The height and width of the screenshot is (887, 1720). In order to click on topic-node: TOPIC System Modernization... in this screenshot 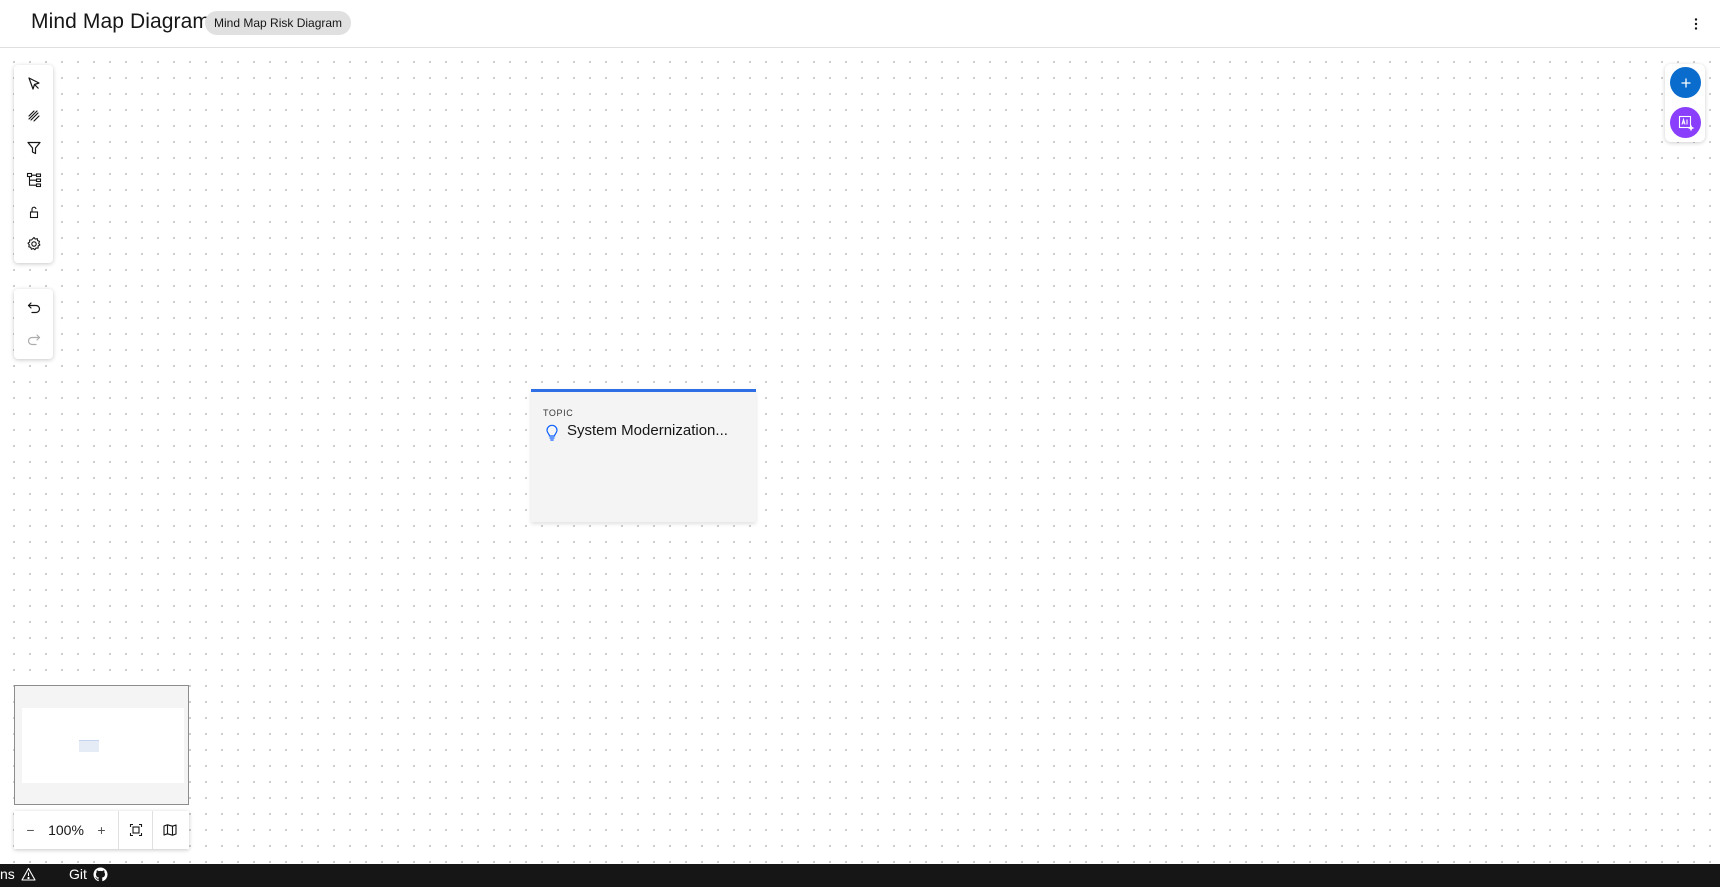, I will do `click(643, 455)`.